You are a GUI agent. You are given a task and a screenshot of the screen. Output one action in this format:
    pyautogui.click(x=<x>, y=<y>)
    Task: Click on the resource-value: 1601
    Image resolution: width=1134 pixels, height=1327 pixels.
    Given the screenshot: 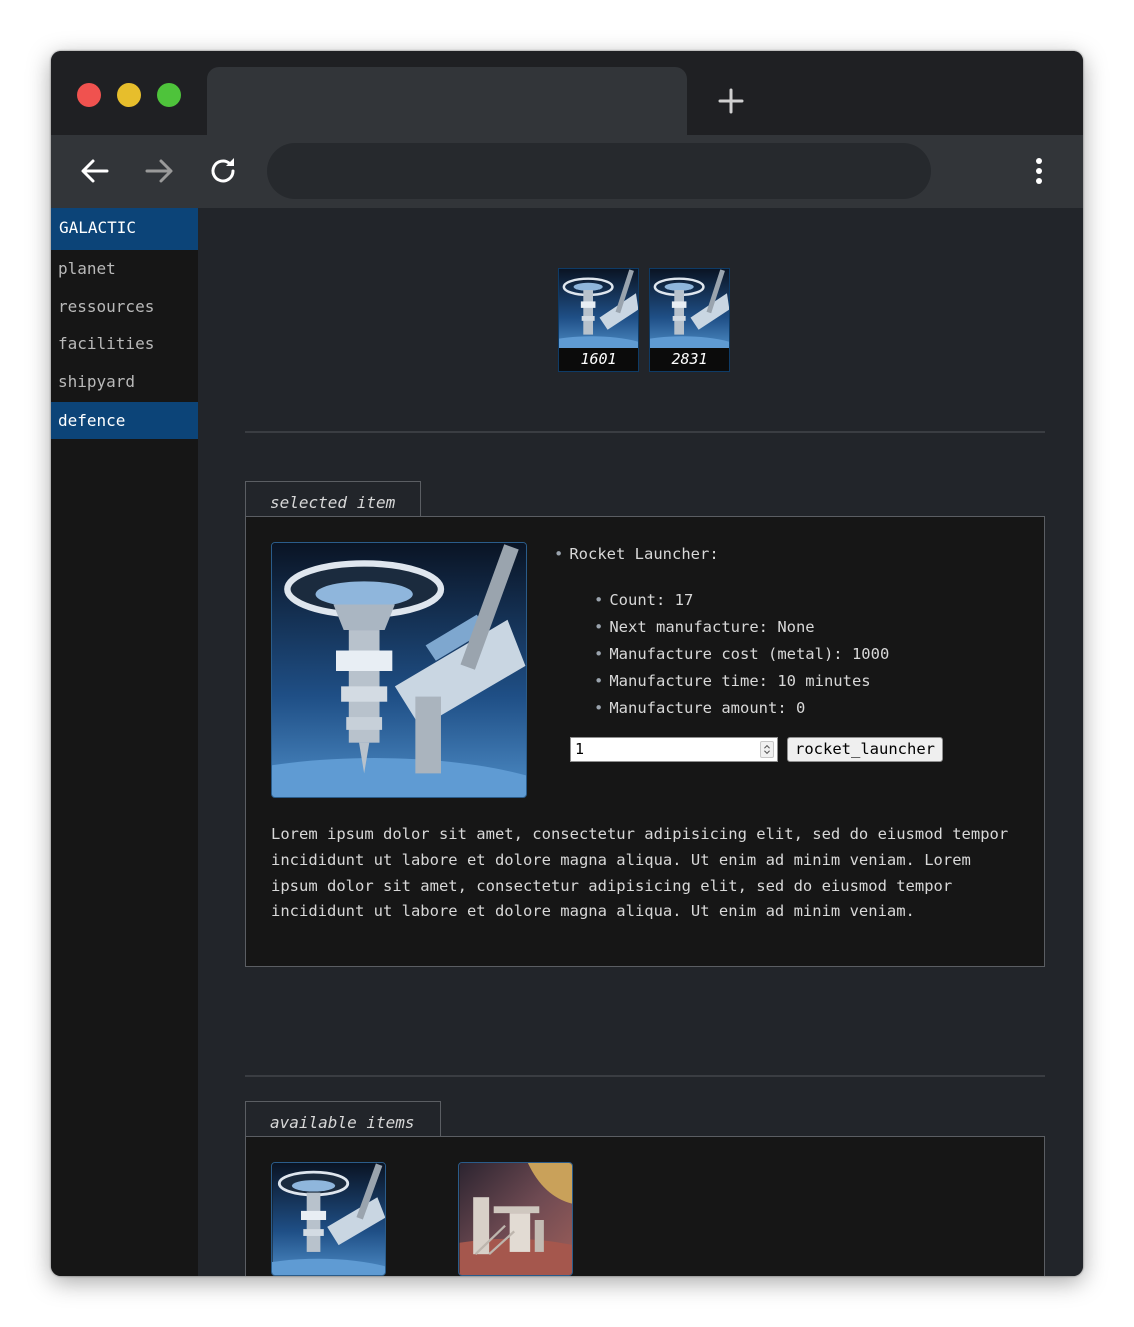 What is the action you would take?
    pyautogui.click(x=598, y=359)
    